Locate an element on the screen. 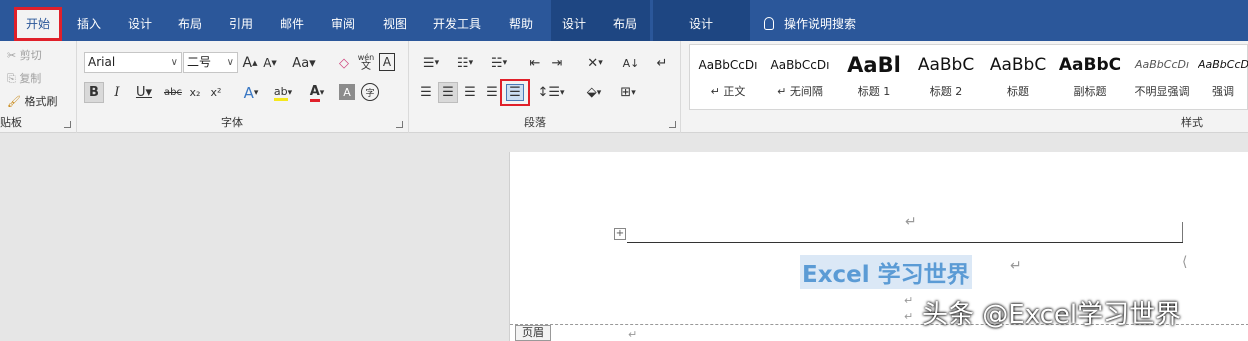  enclose-char-button: 字 is located at coordinates (370, 92).